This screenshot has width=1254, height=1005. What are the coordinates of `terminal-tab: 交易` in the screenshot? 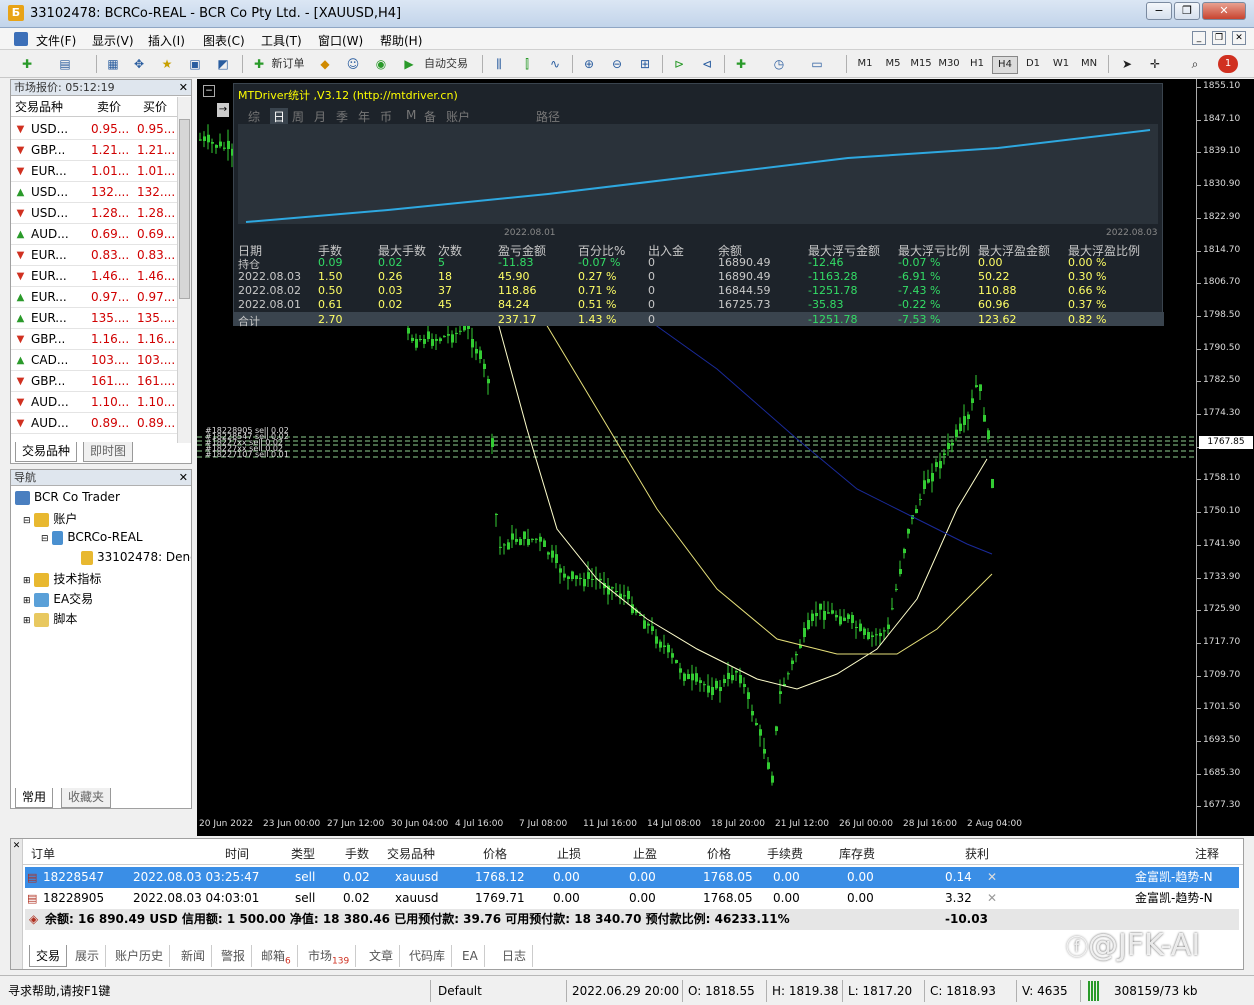 It's located at (48, 956).